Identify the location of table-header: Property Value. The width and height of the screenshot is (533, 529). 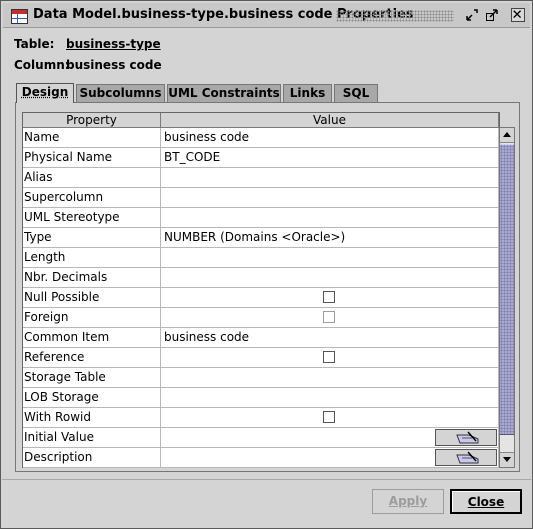
(261, 120).